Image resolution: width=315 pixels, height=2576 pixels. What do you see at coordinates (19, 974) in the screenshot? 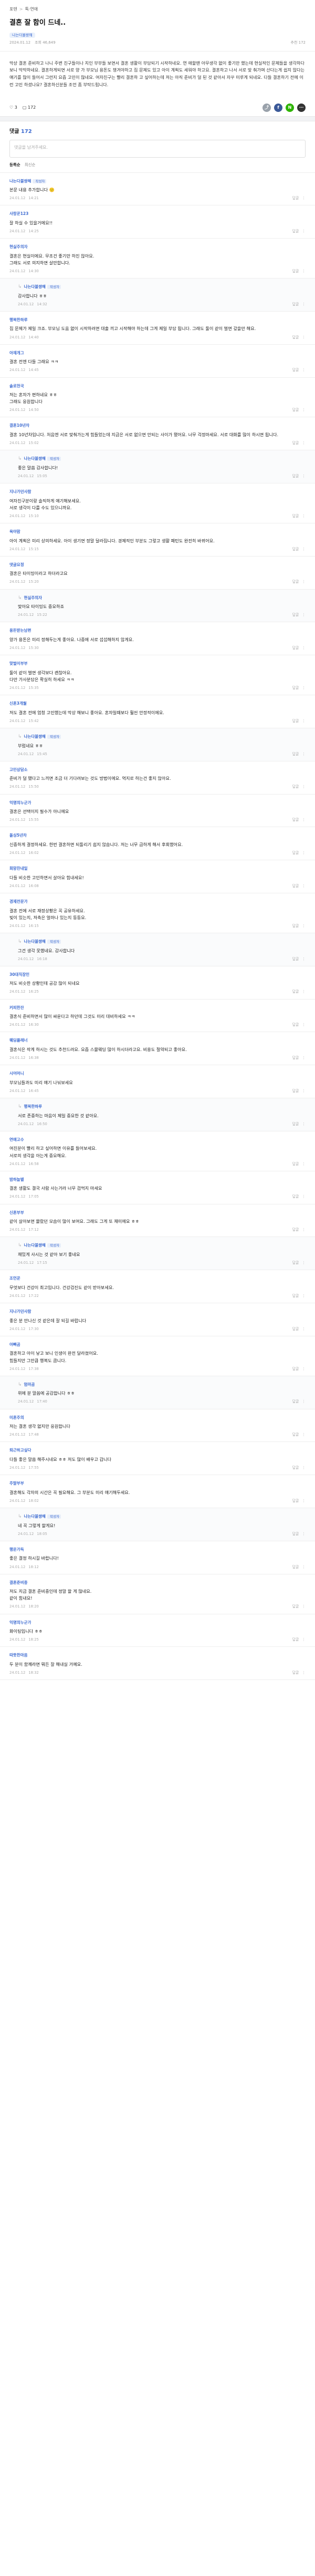
I see `comment-author: 30대직장인` at bounding box center [19, 974].